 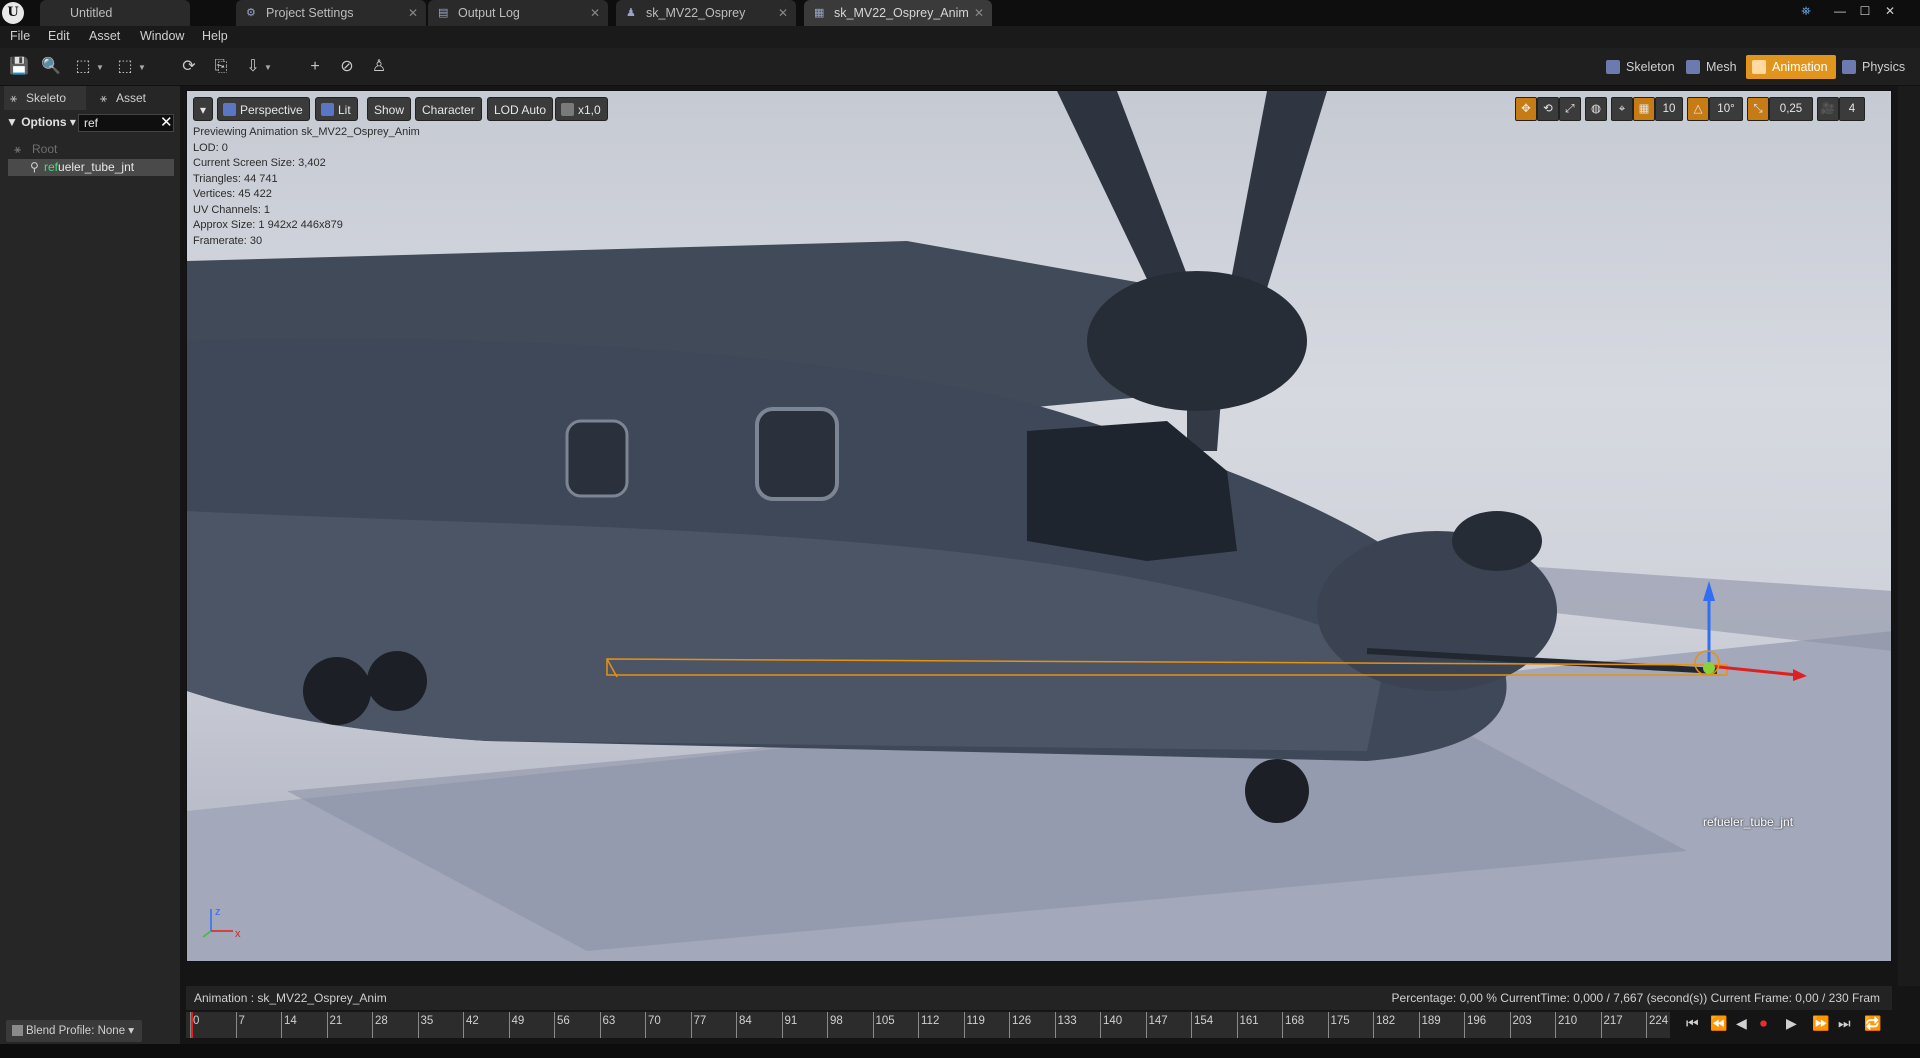 What do you see at coordinates (581, 109) in the screenshot?
I see `playback-speed-button: x1,0` at bounding box center [581, 109].